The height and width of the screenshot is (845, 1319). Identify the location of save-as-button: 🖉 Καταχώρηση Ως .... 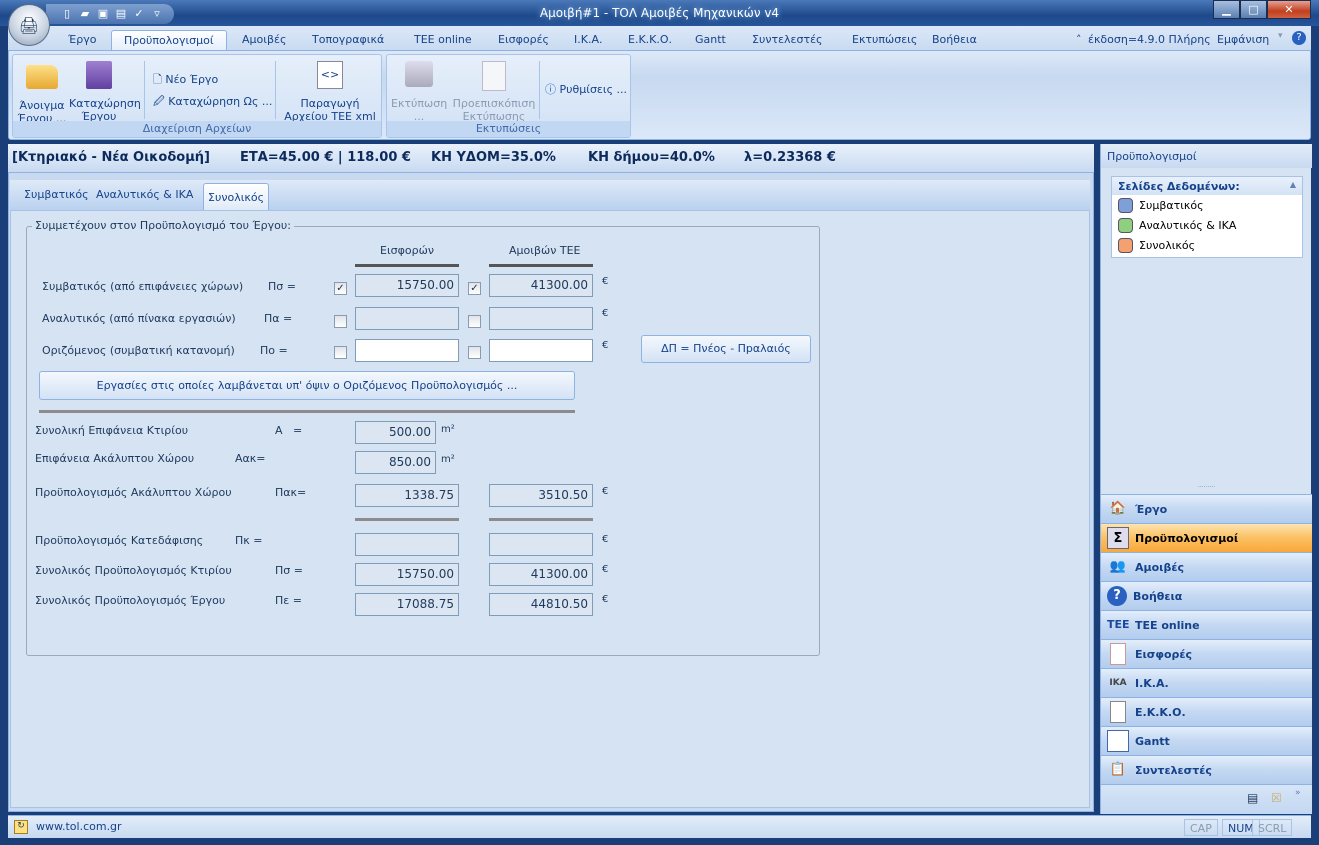
(212, 101).